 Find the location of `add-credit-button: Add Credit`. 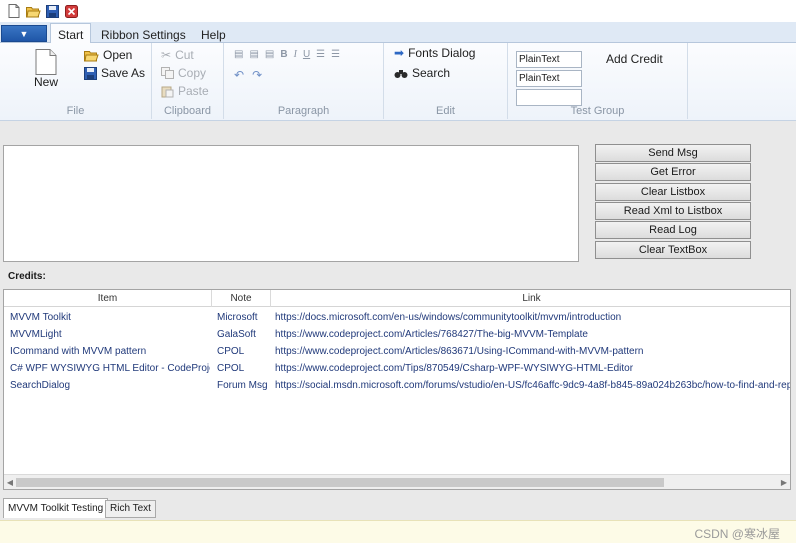

add-credit-button: Add Credit is located at coordinates (634, 59).